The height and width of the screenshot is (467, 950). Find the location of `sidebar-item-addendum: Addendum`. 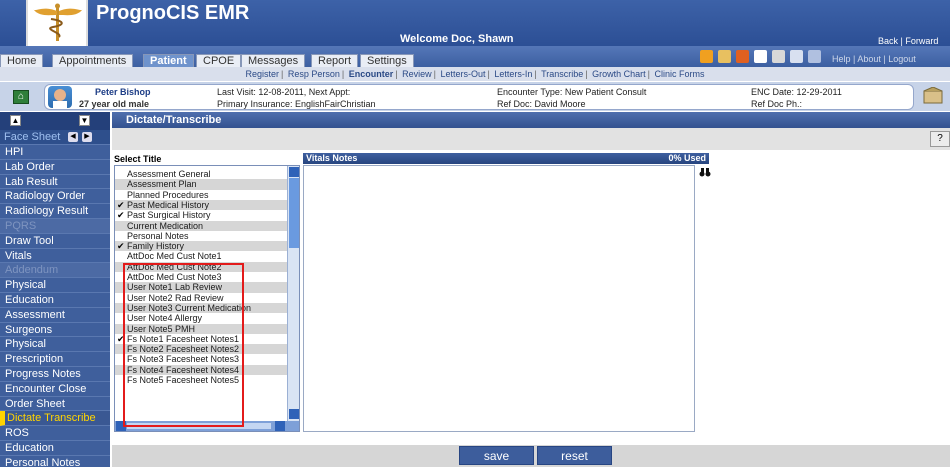

sidebar-item-addendum: Addendum is located at coordinates (55, 271).